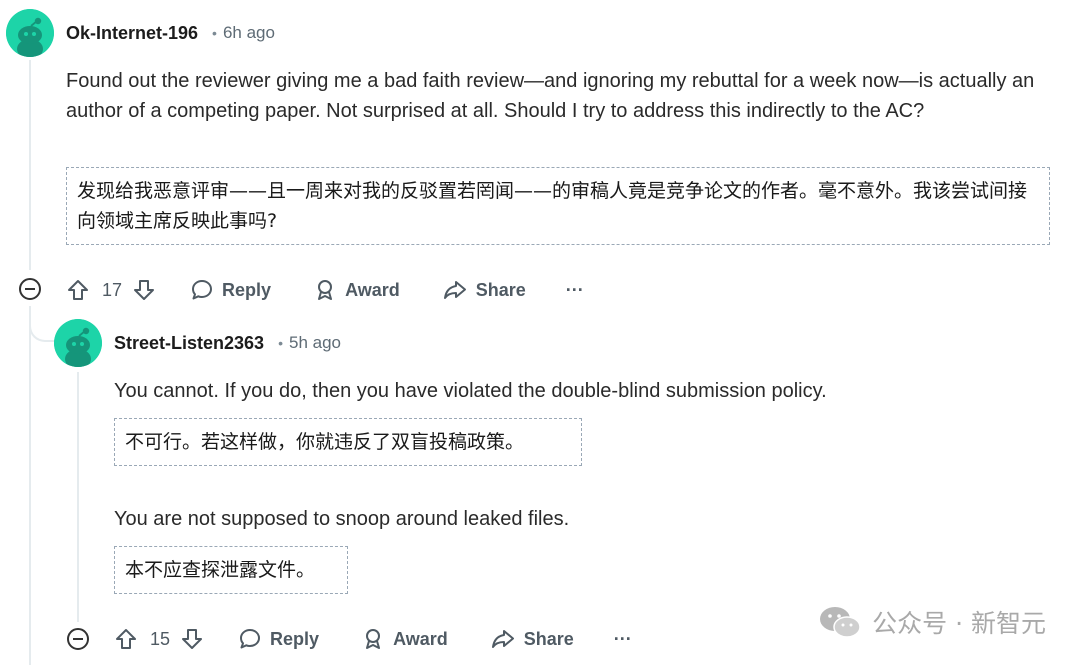  I want to click on translation-box: 本不应查探泄露文件。, so click(231, 570).